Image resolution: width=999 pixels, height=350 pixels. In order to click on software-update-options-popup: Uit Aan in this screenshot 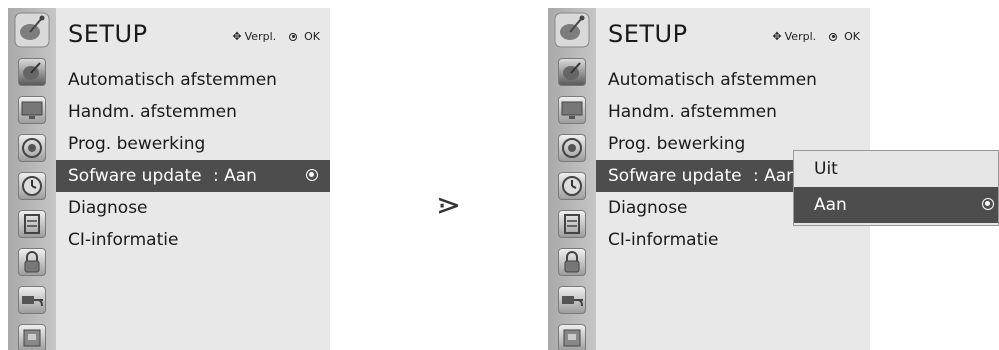, I will do `click(896, 188)`.